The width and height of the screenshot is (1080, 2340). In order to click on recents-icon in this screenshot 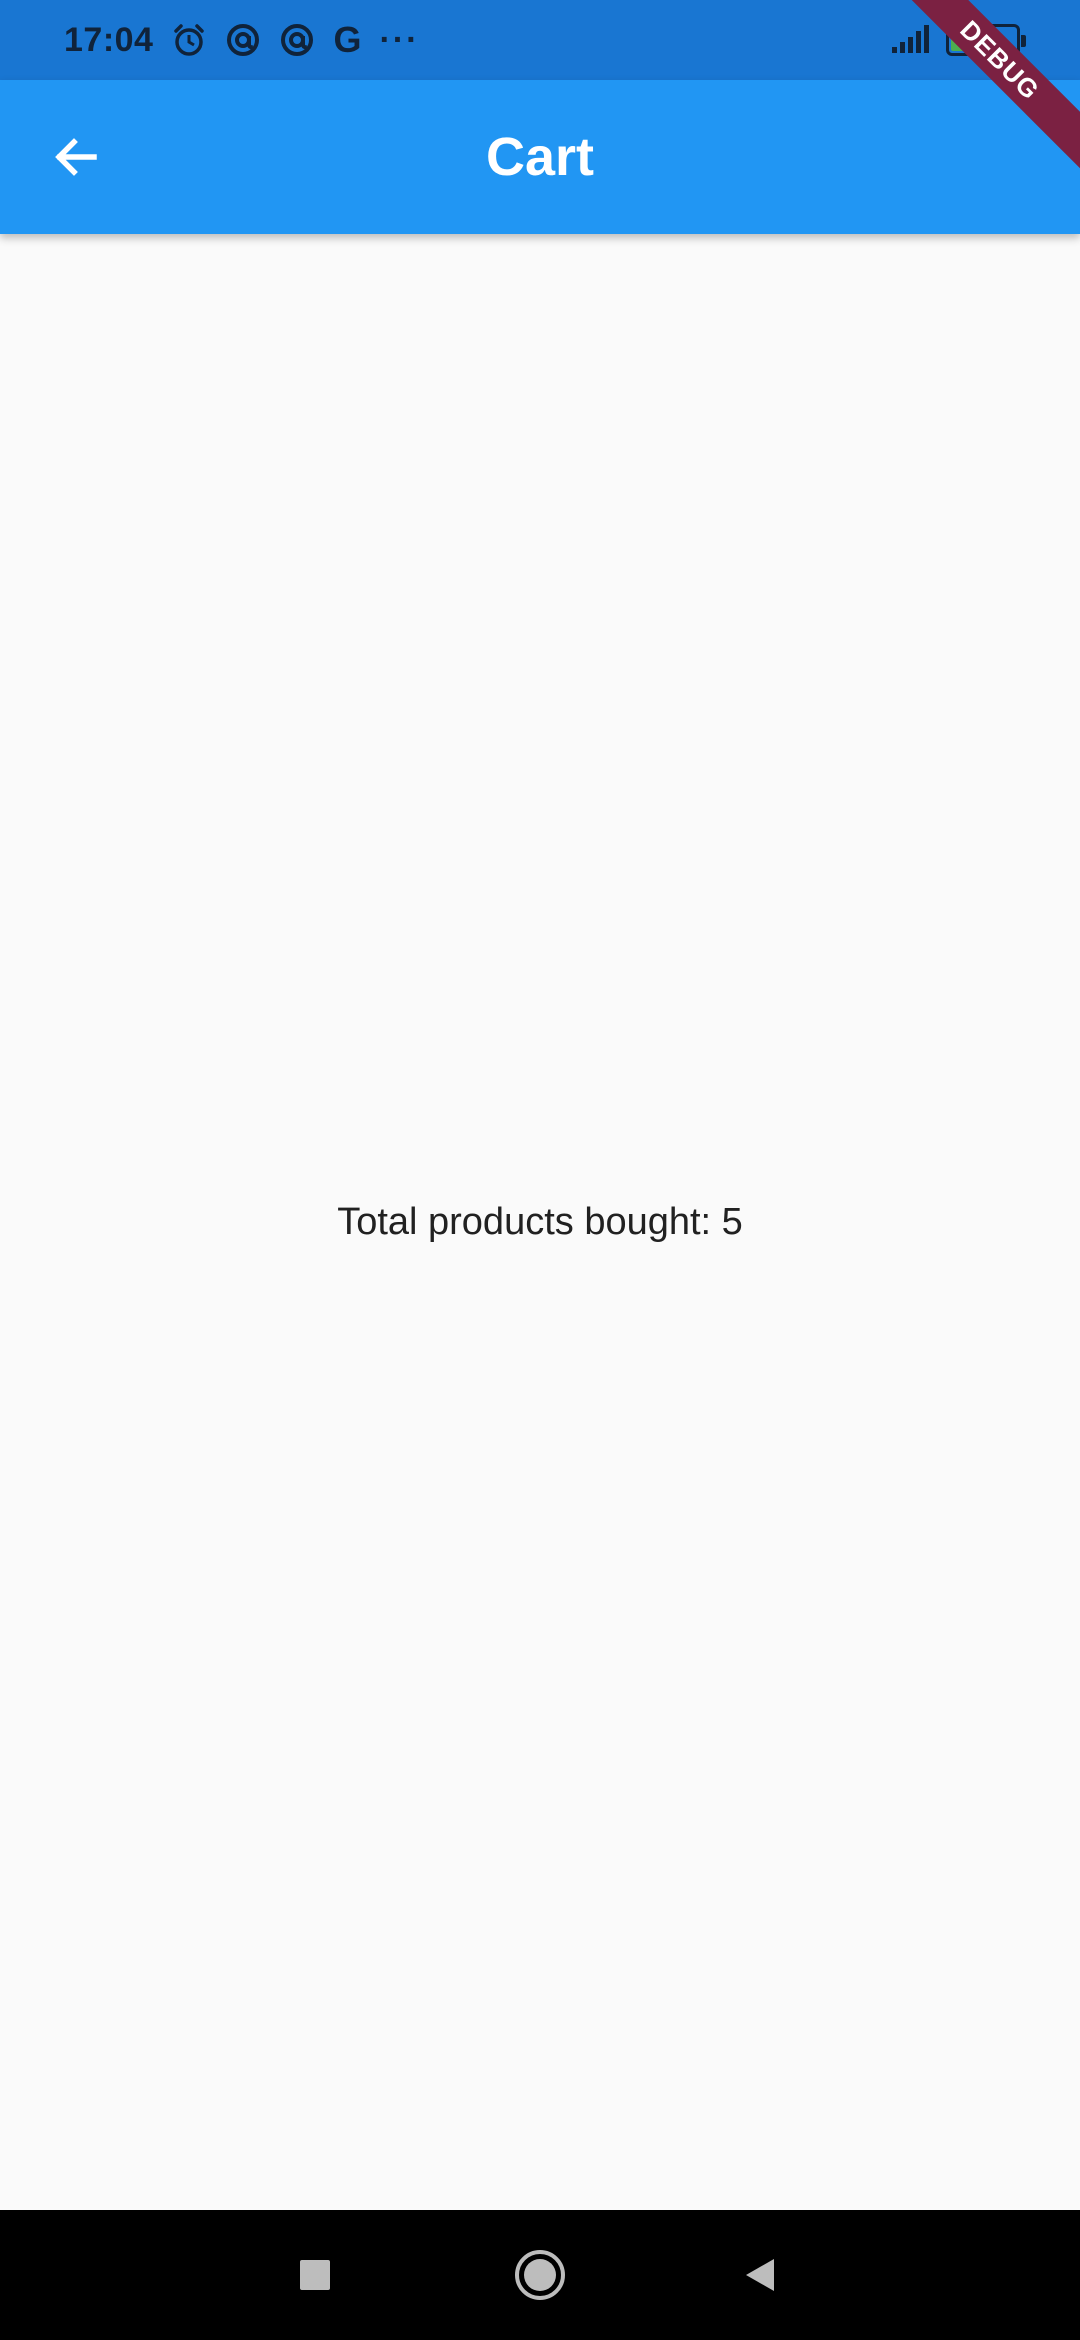, I will do `click(315, 2275)`.